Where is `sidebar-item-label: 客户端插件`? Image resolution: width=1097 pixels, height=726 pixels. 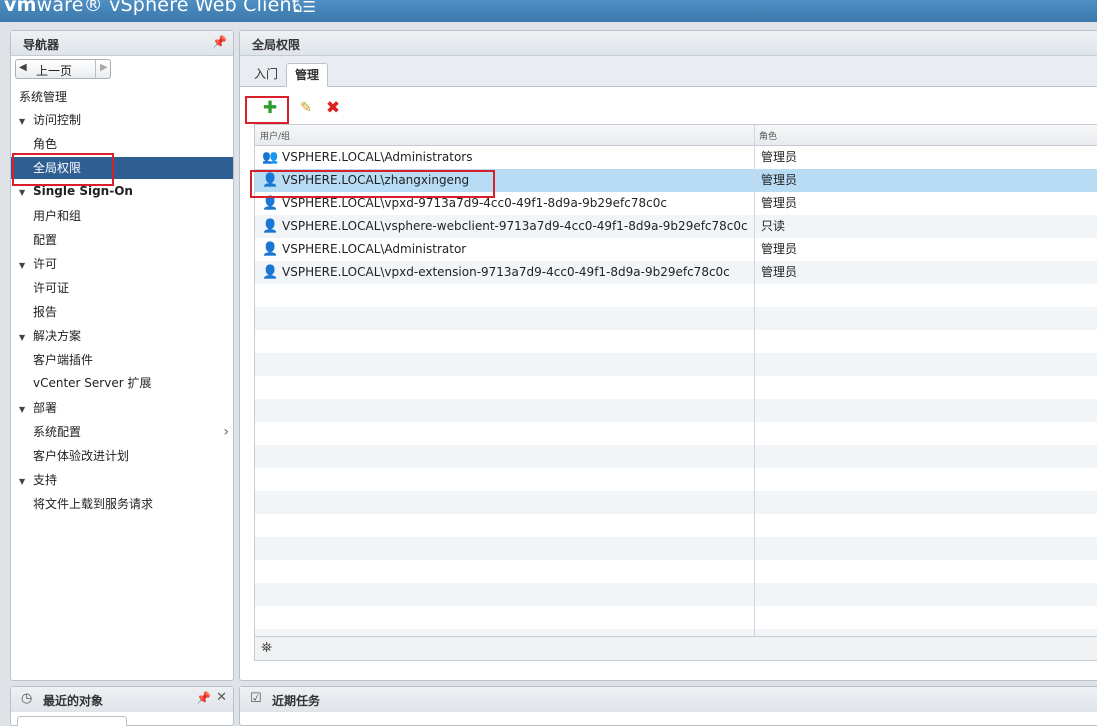 sidebar-item-label: 客户端插件 is located at coordinates (63, 360).